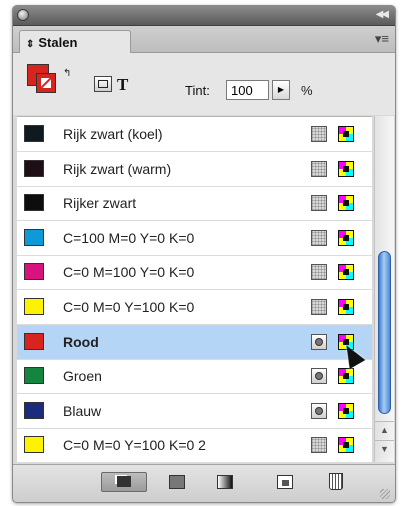 The height and width of the screenshot is (506, 403). Describe the element at coordinates (194, 342) in the screenshot. I see `swatch-row: Rood` at that location.